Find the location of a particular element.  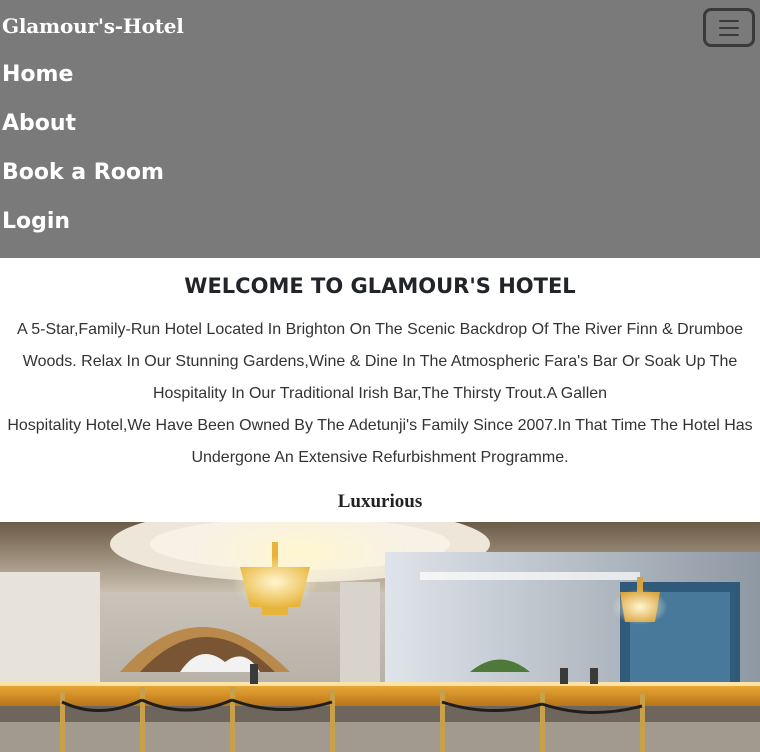

nav-item-login: Login is located at coordinates (83, 227).